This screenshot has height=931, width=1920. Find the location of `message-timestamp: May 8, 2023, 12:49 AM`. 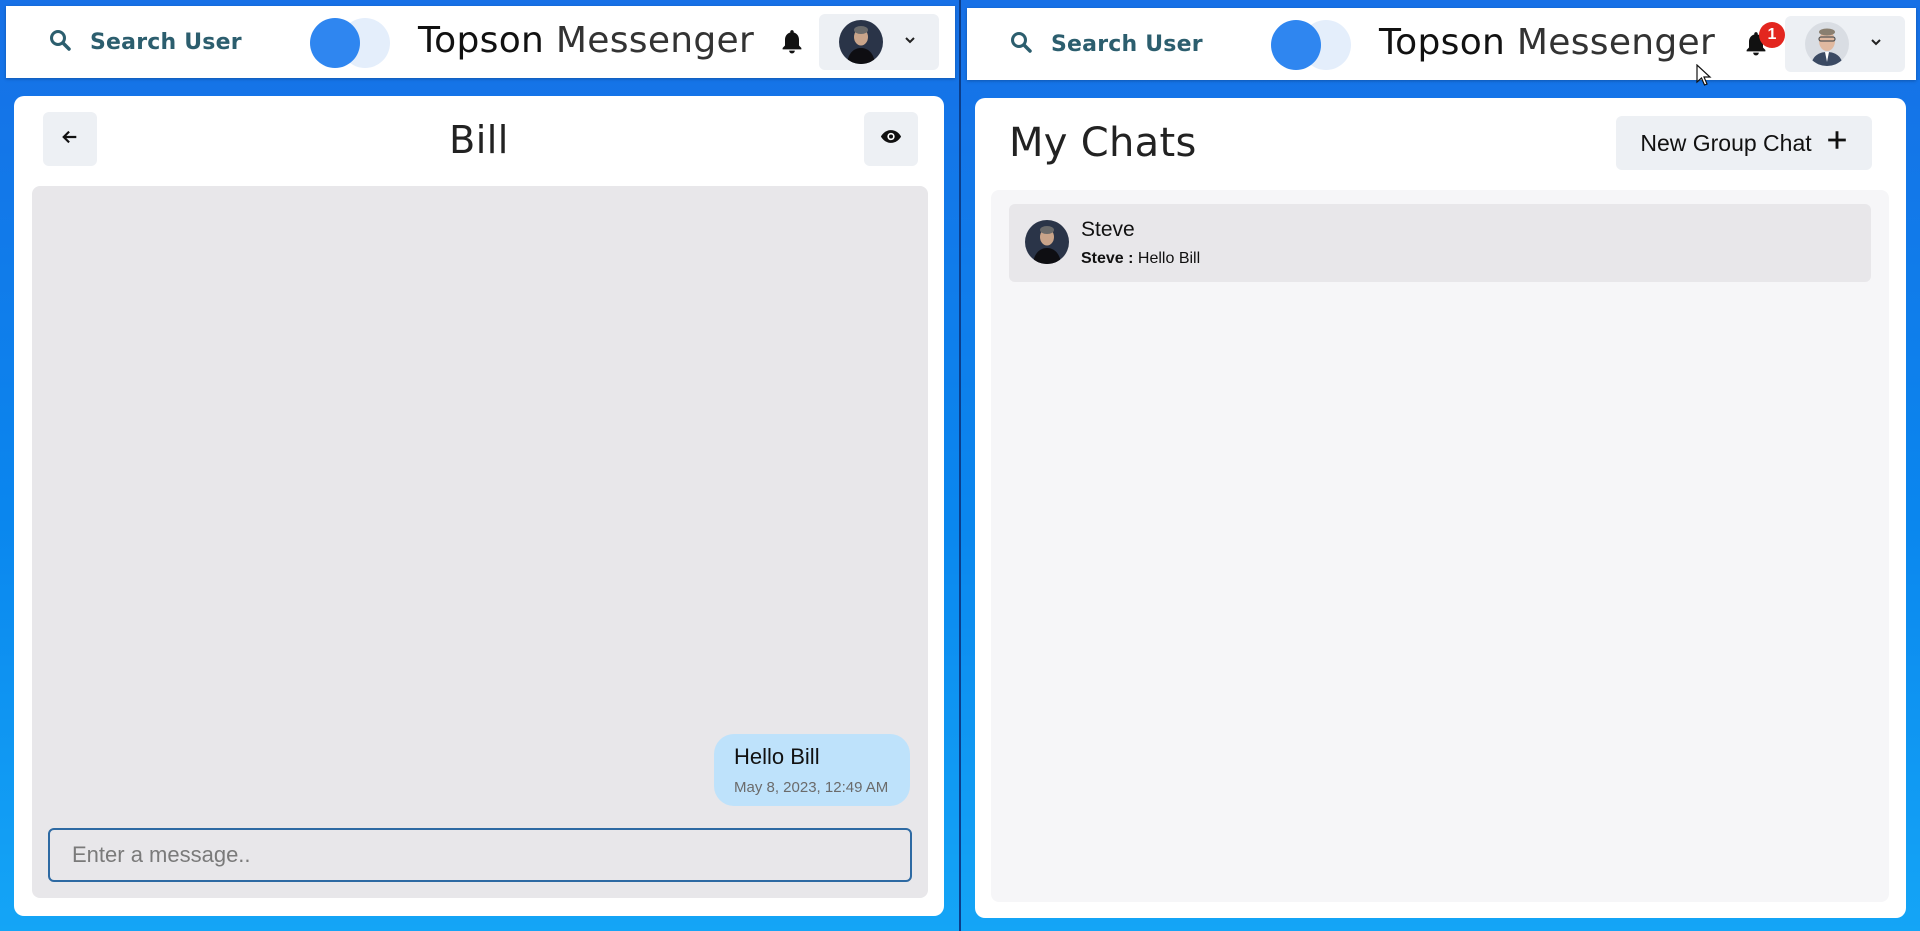

message-timestamp: May 8, 2023, 12:49 AM is located at coordinates (811, 787).